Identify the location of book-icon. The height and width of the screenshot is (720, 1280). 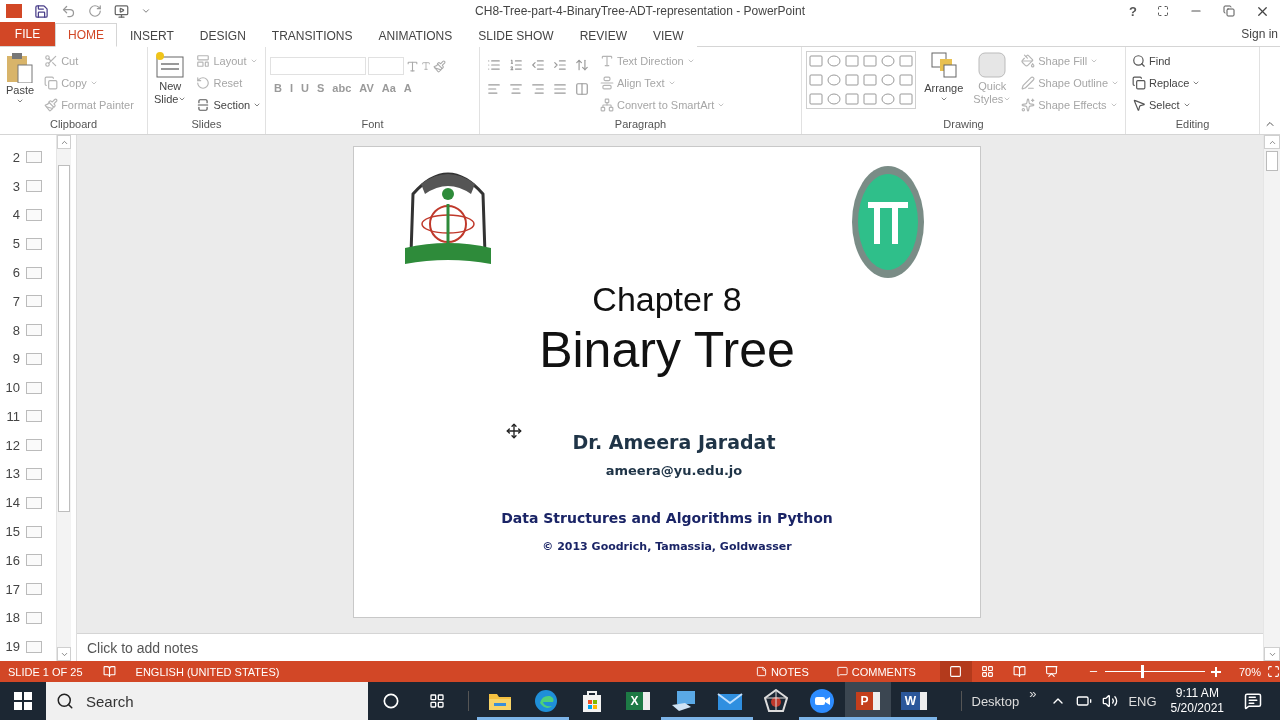
(1020, 671).